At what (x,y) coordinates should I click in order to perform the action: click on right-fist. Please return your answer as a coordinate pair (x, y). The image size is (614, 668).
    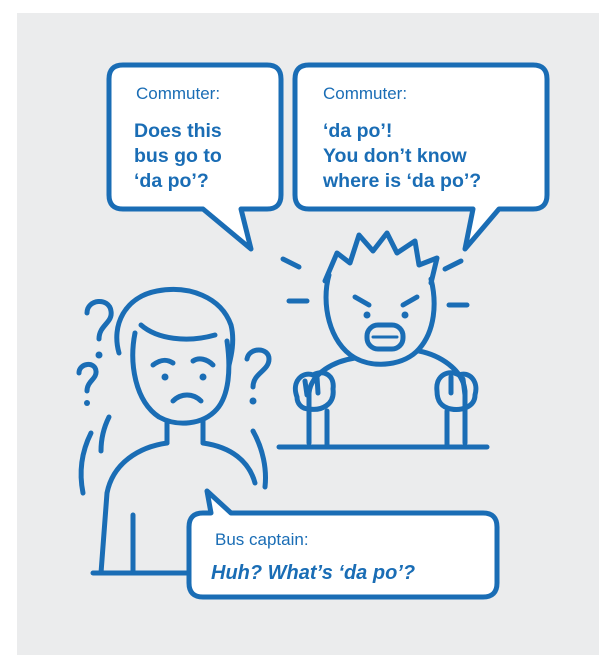
    Looking at the image, I should click on (456, 391).